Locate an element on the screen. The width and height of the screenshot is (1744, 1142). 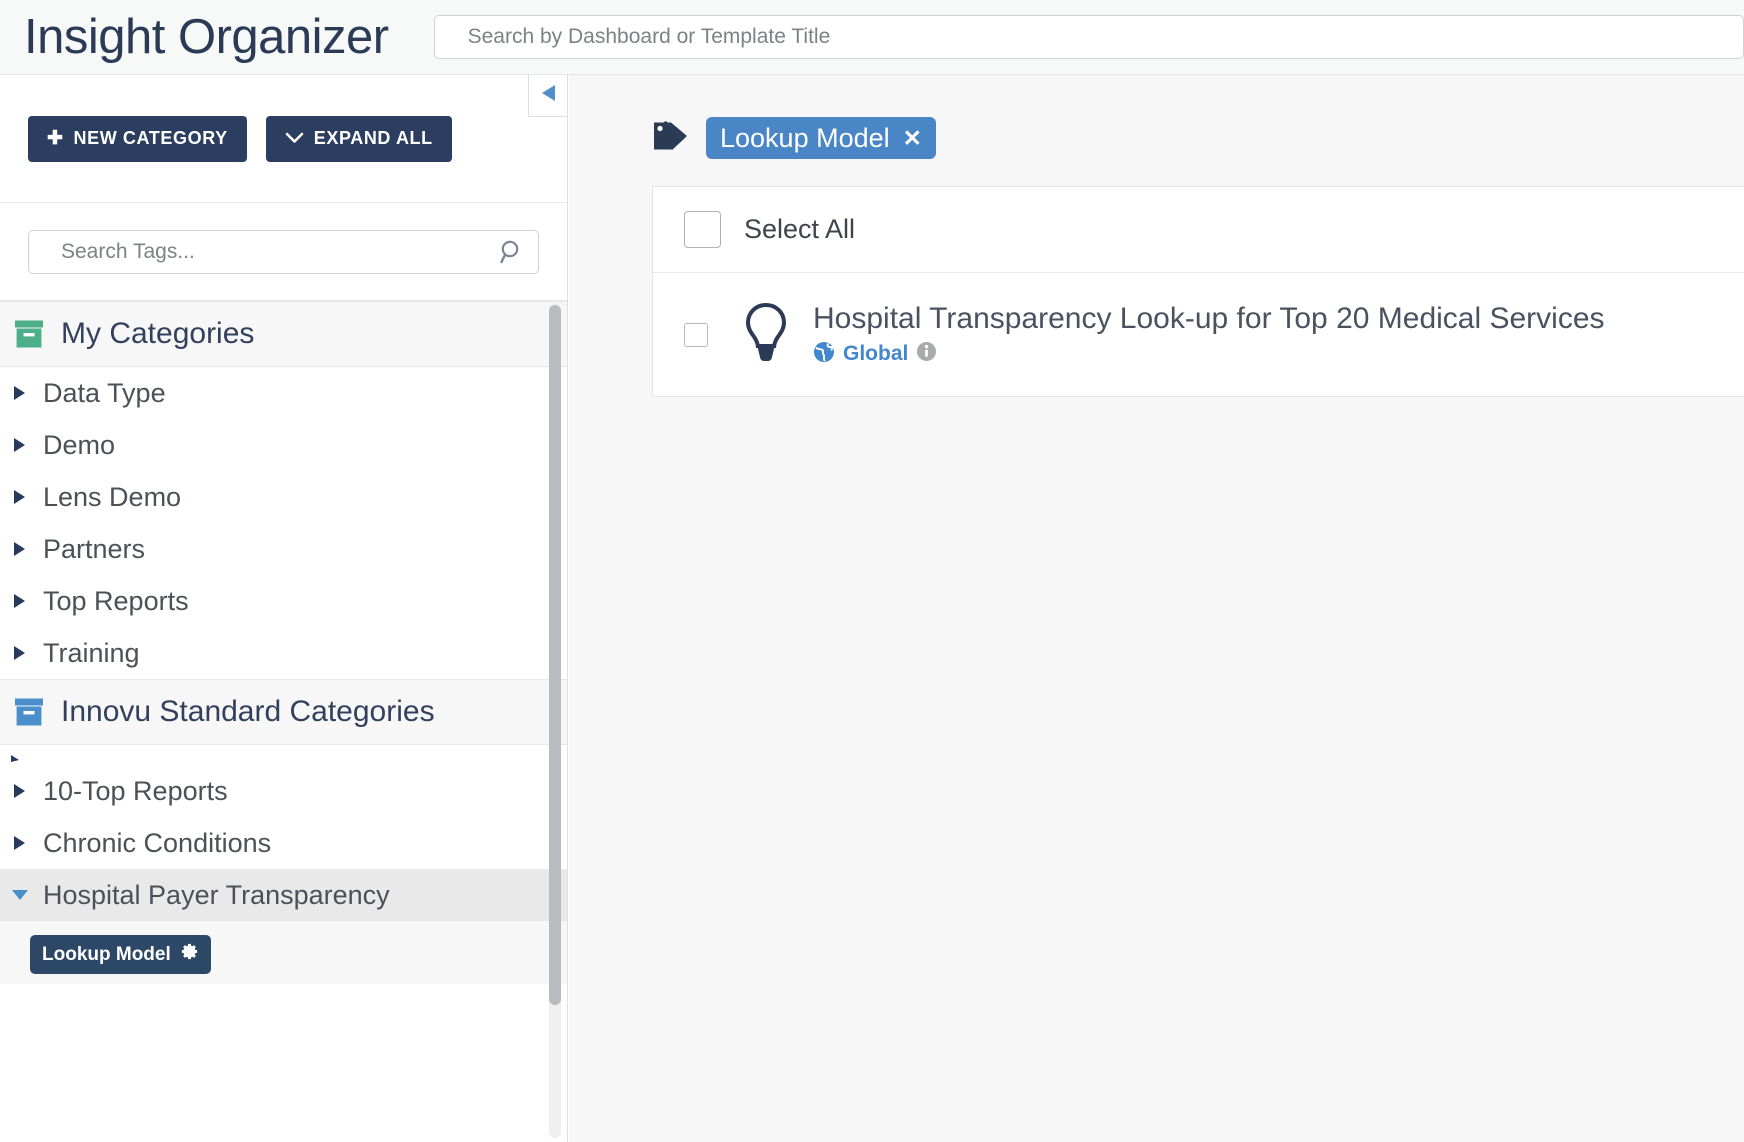
tree-item-label: Partners is located at coordinates (94, 548).